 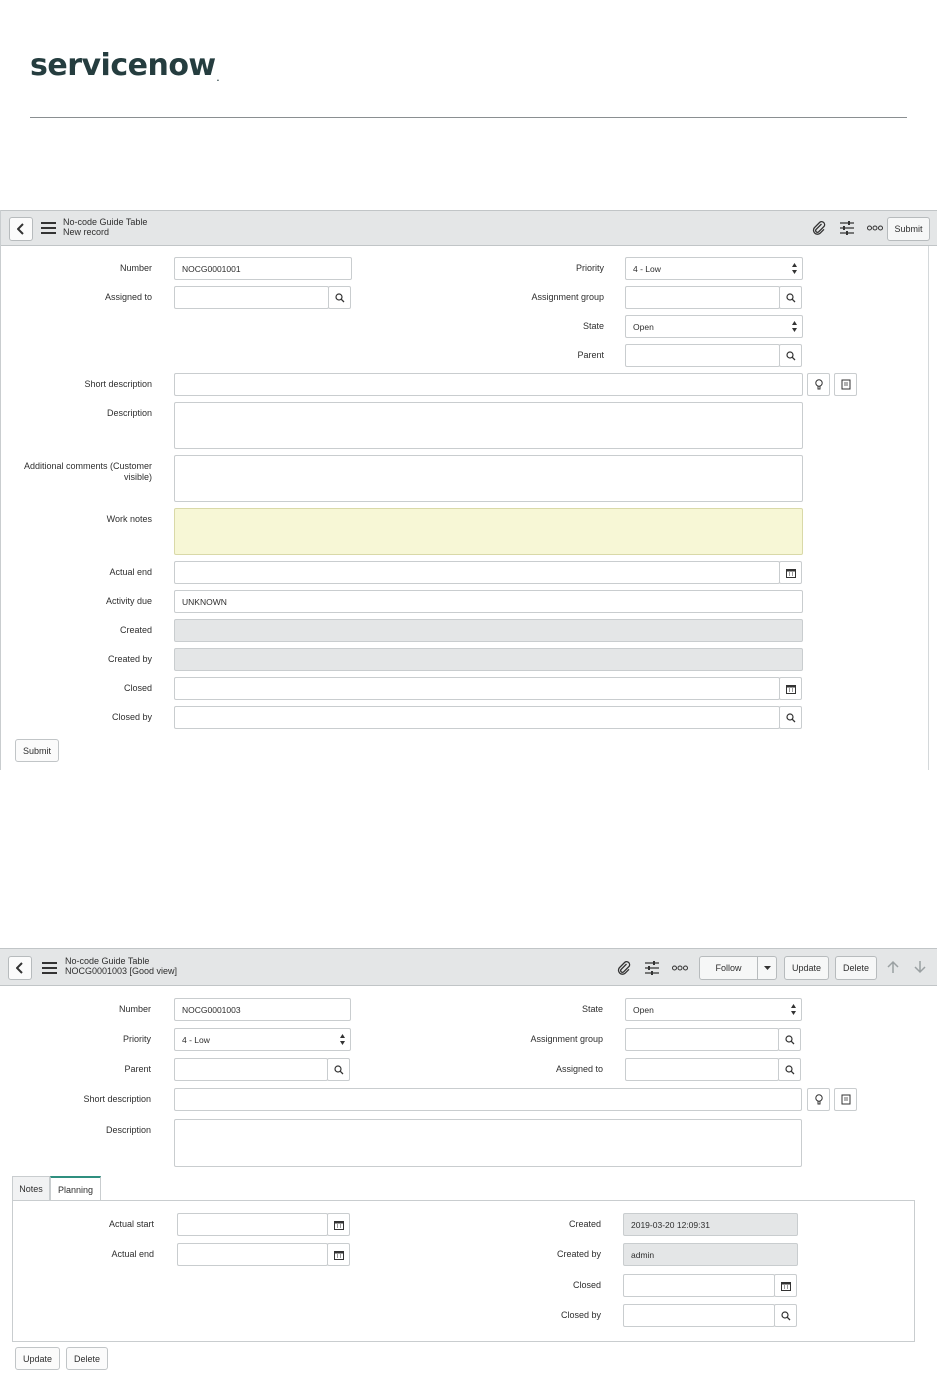 I want to click on number-field: NOCG0001001, so click(x=263, y=268).